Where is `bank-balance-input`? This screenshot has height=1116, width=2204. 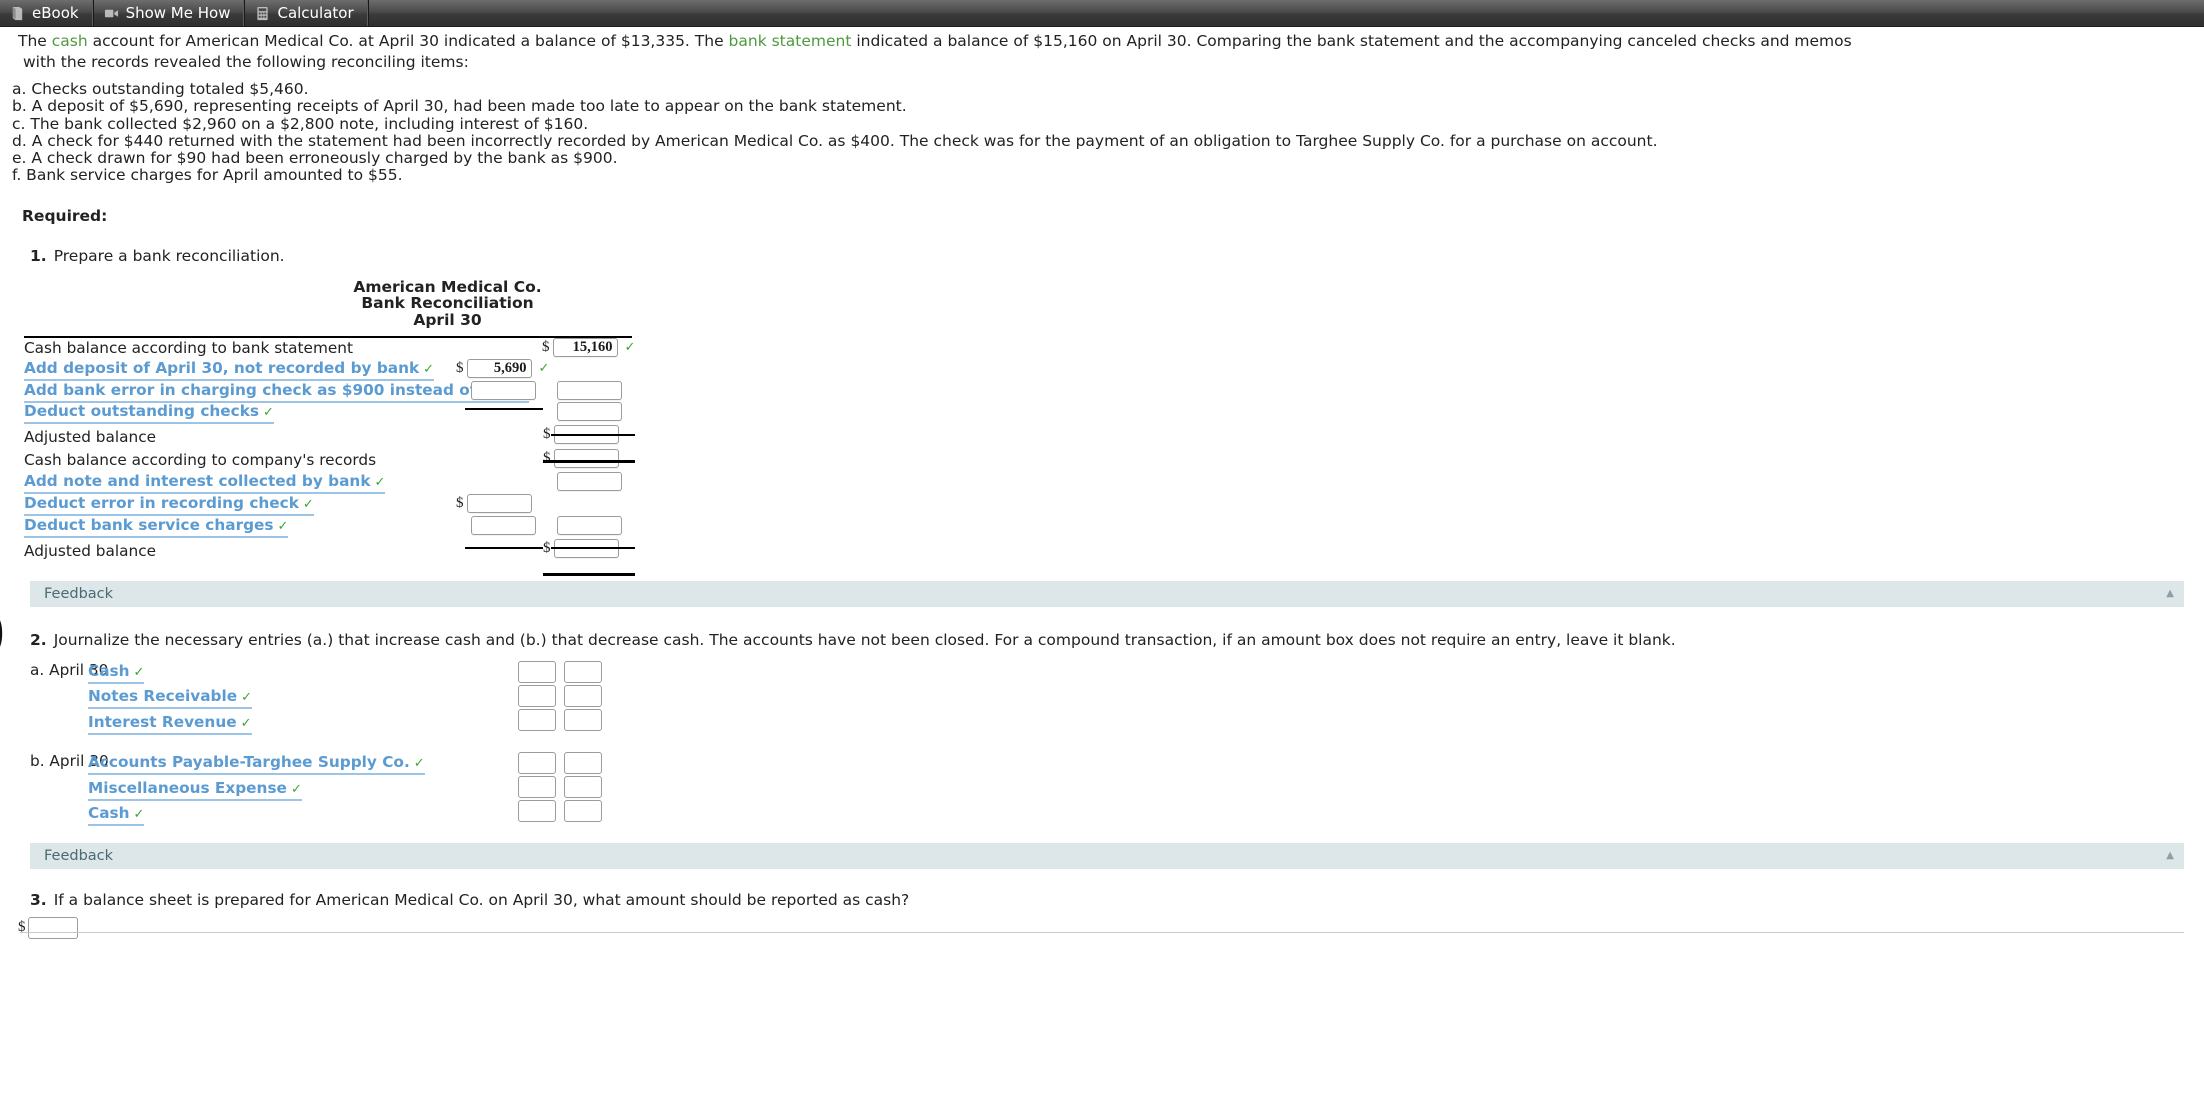 bank-balance-input is located at coordinates (585, 347).